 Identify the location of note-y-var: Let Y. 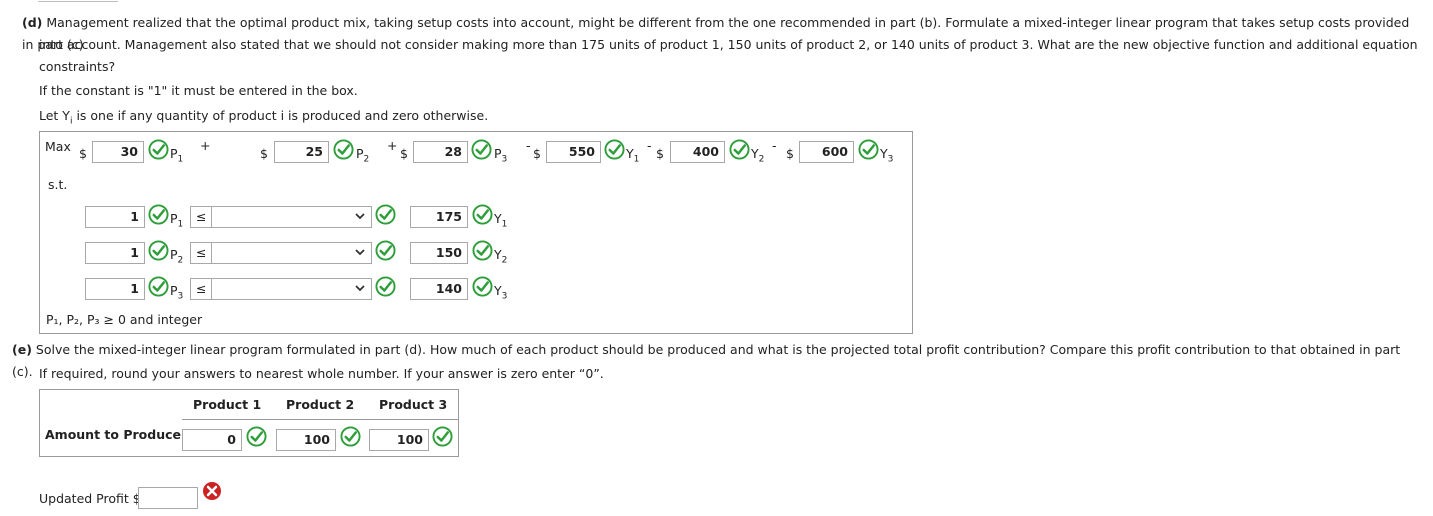
(54, 115).